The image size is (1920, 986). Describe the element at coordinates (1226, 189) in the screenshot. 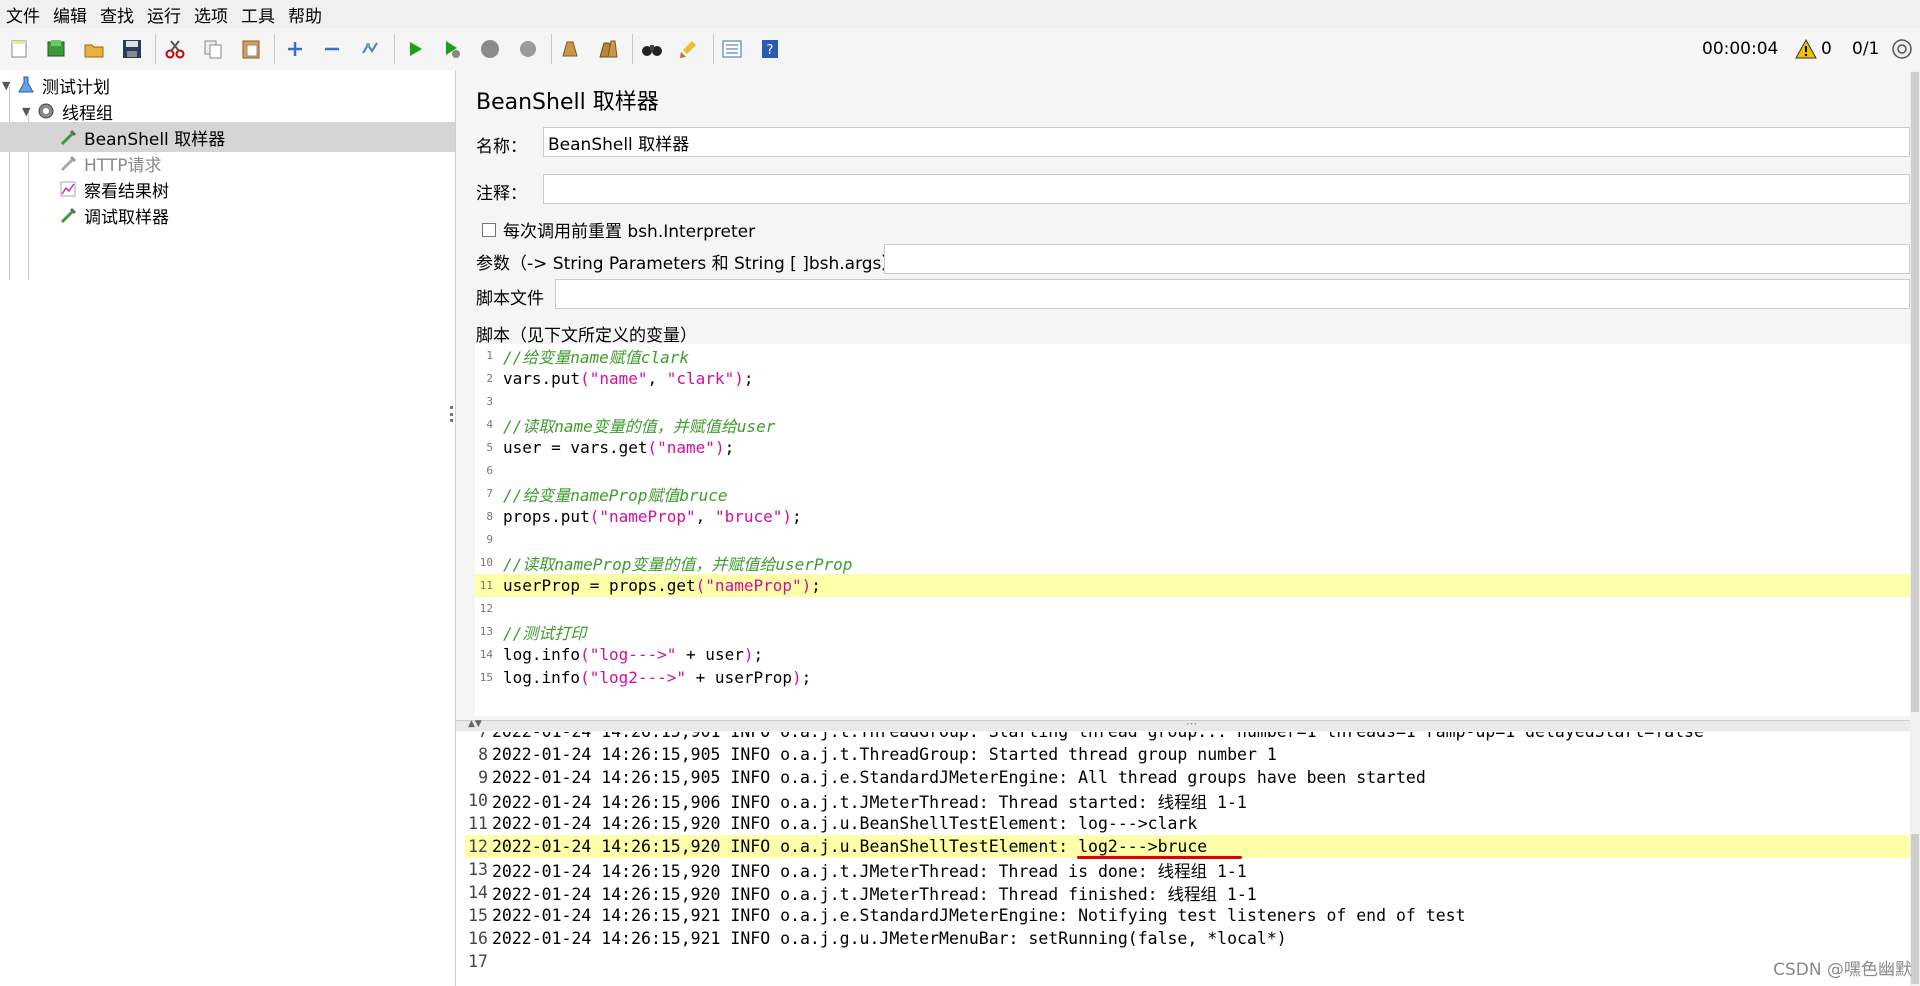

I see `comment-field` at that location.